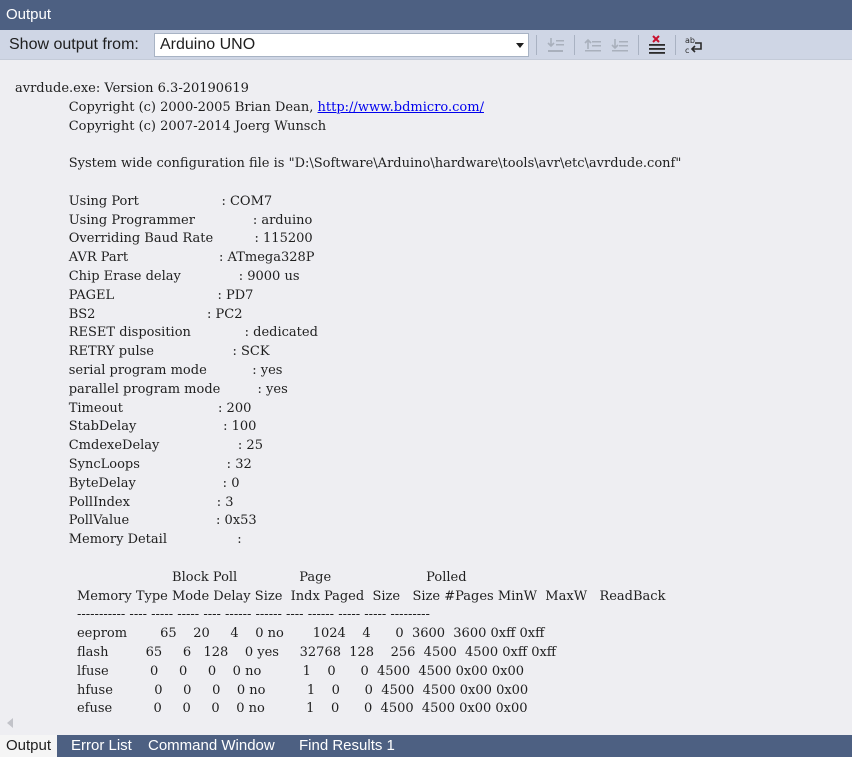  I want to click on output-line: BS2 : PC2, so click(348, 315).